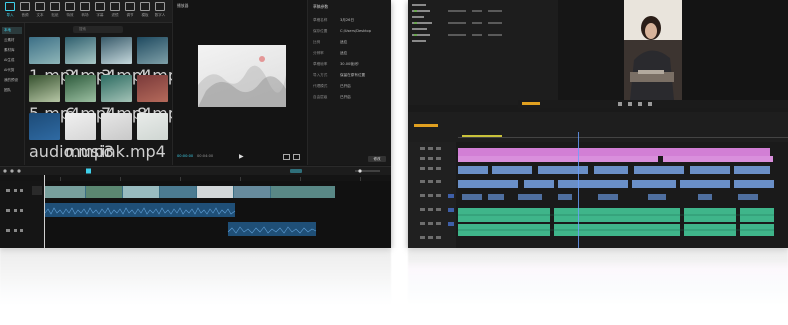 The image size is (788, 325). What do you see at coordinates (115, 6) in the screenshot?
I see `filter-icon` at bounding box center [115, 6].